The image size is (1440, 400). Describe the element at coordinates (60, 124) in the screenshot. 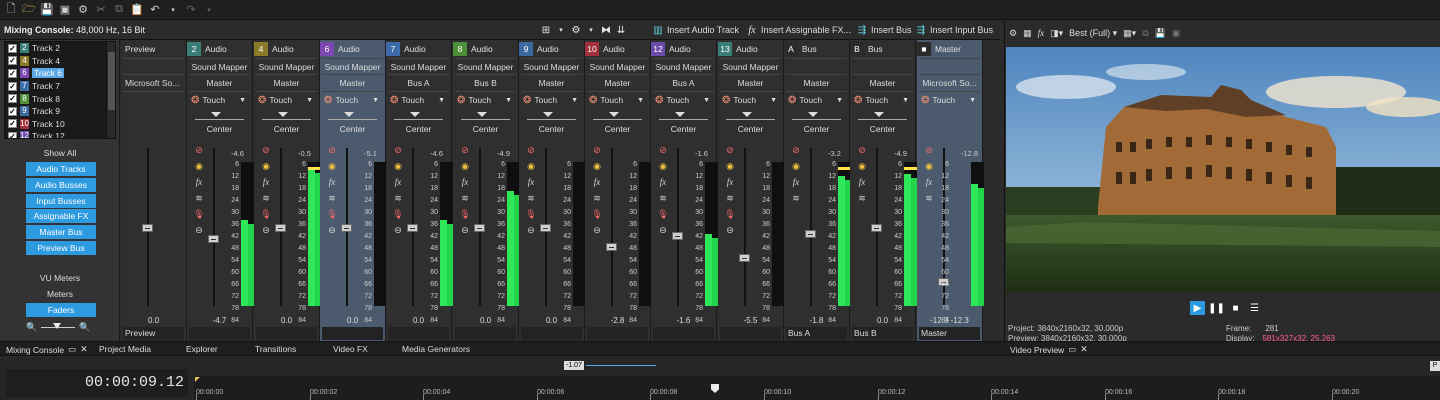

I see `track-list-item: ✓ 10 Track 10` at that location.